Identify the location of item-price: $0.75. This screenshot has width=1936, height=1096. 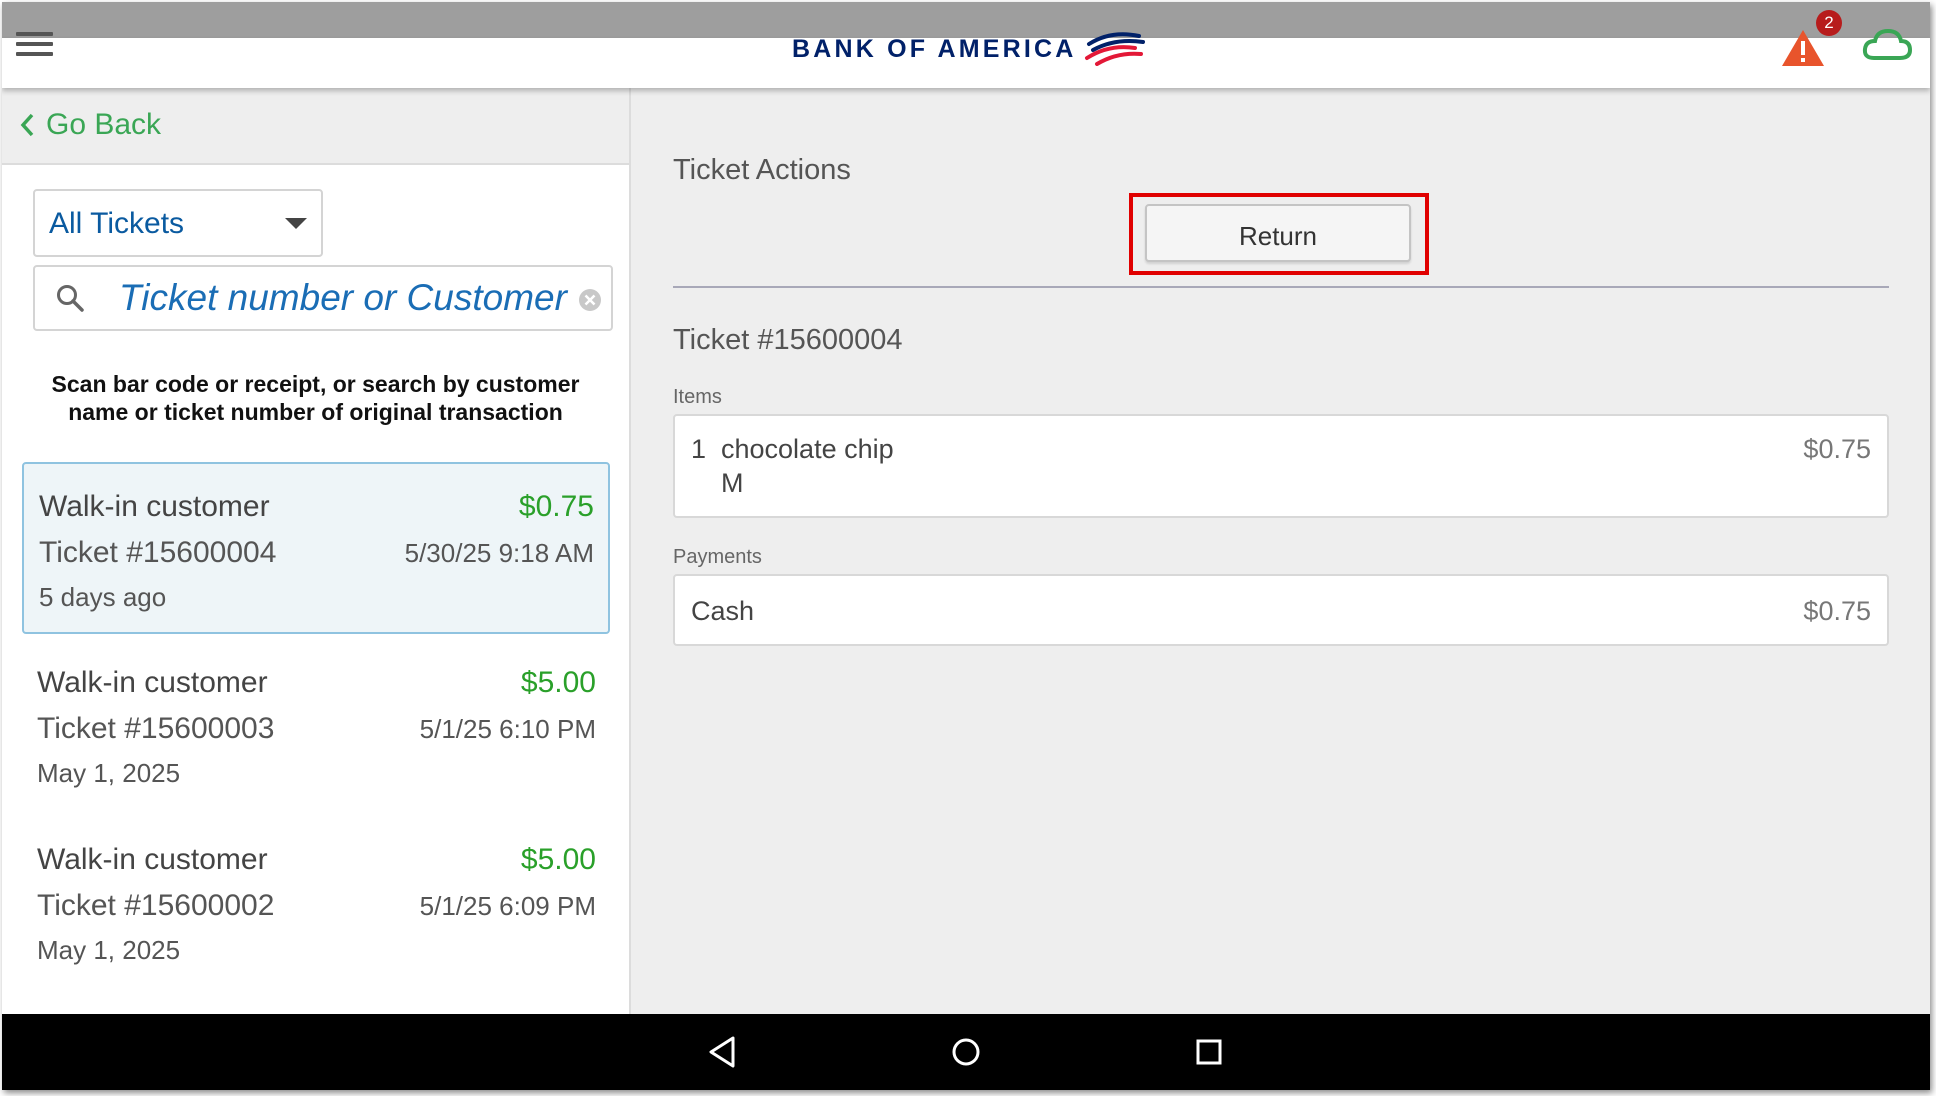
(1837, 449).